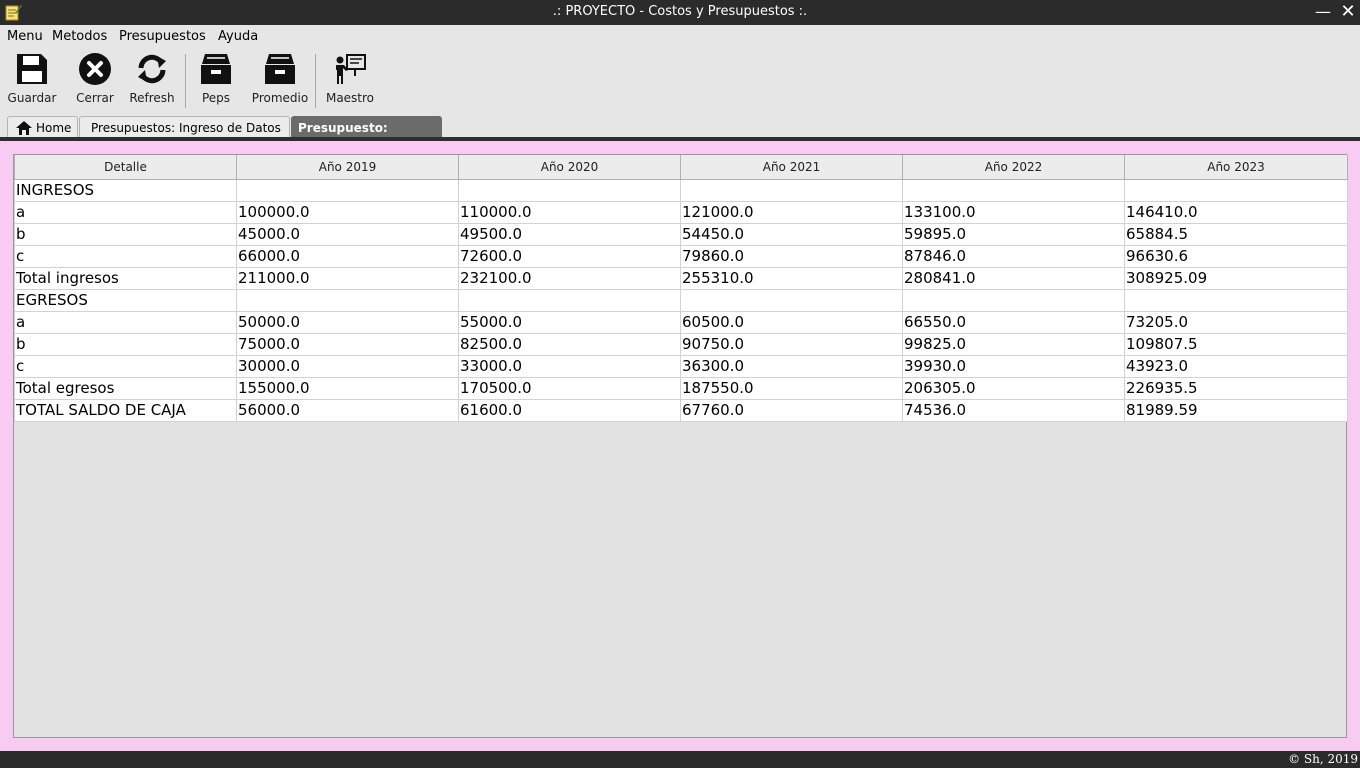  I want to click on window-title: .: PROYECTO - Costos y Presupuestos :., so click(680, 11).